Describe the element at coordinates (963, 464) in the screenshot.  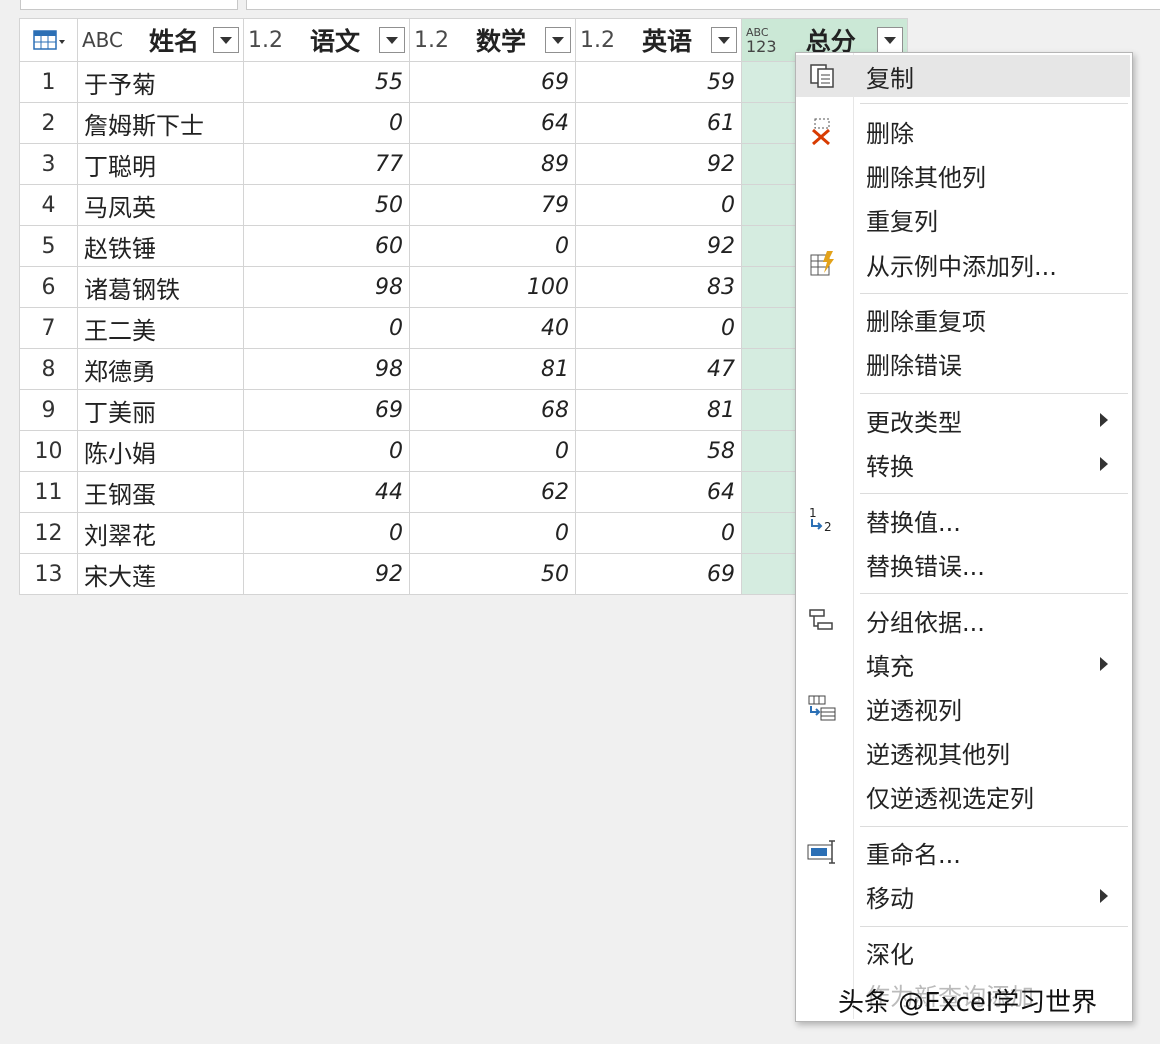
I see `menu-item-transform: 转换` at that location.